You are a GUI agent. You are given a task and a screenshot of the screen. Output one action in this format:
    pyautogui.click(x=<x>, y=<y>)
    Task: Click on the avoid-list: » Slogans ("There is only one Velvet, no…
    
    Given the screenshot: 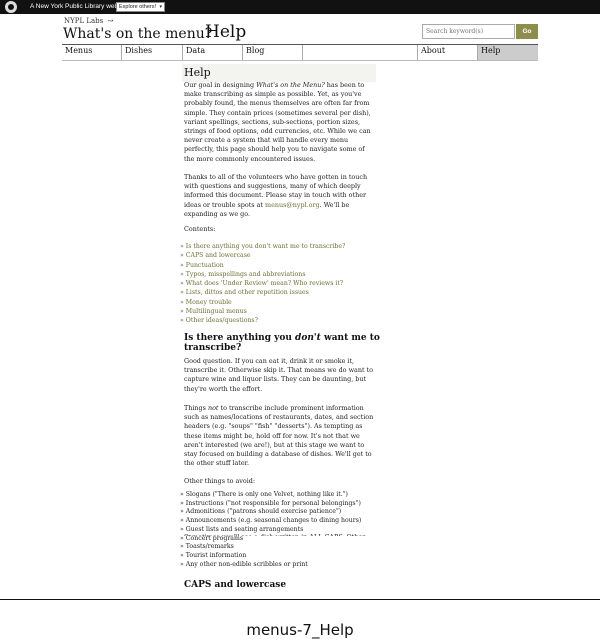 What is the action you would take?
    pyautogui.click(x=278, y=530)
    